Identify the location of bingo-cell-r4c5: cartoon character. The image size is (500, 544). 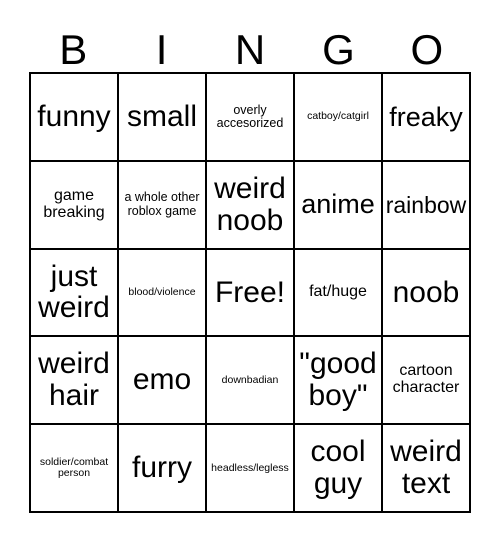
(427, 381).